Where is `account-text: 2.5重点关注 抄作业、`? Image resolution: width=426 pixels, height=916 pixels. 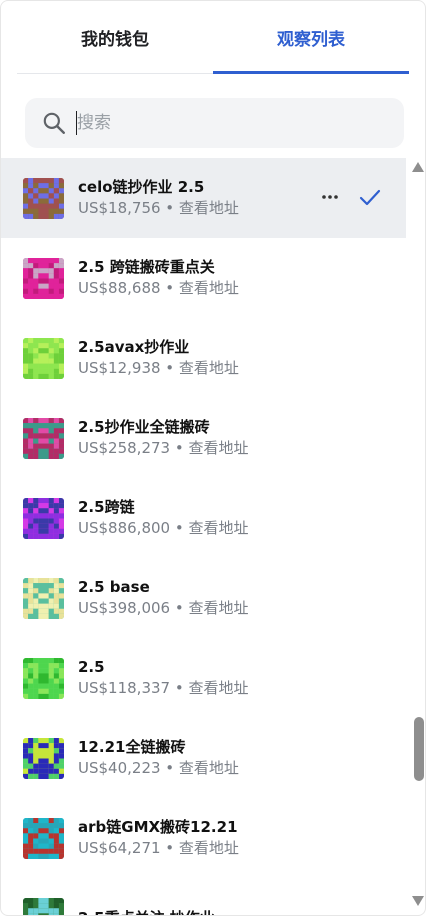
account-text: 2.5重点关注 抄作业、 is located at coordinates (154, 911).